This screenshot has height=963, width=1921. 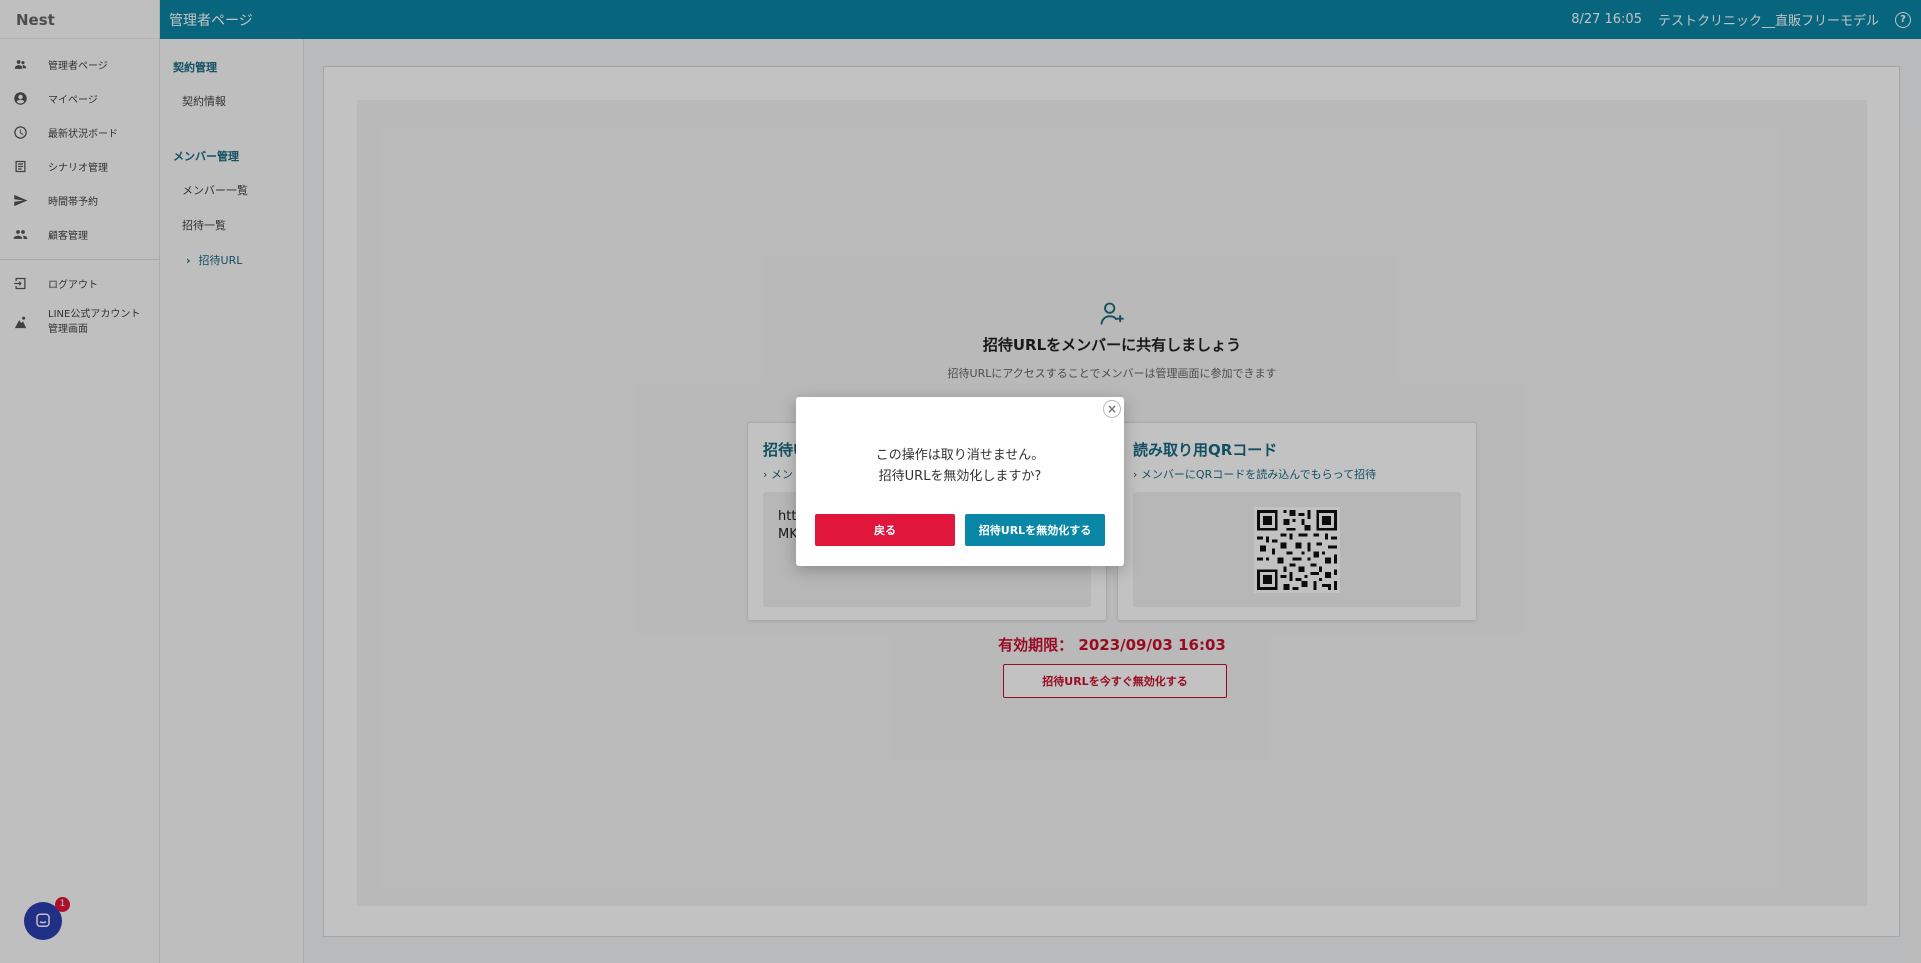 What do you see at coordinates (885, 530) in the screenshot?
I see `back-button: 戻る` at bounding box center [885, 530].